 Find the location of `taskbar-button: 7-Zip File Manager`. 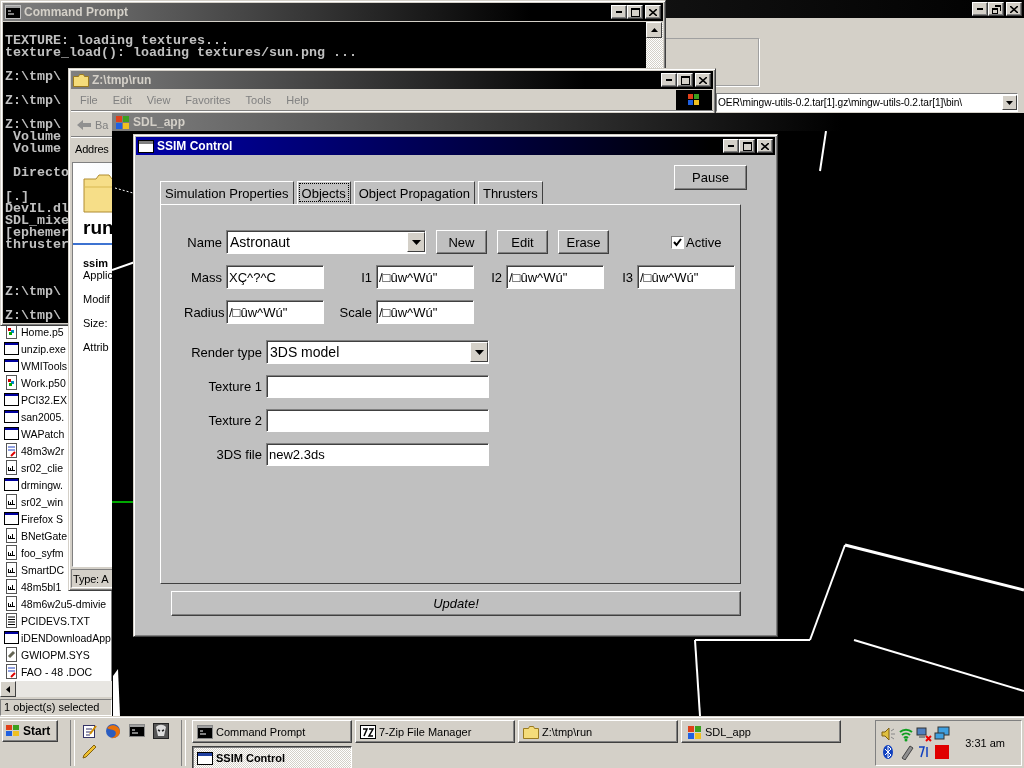

taskbar-button: 7-Zip File Manager is located at coordinates (435, 731).